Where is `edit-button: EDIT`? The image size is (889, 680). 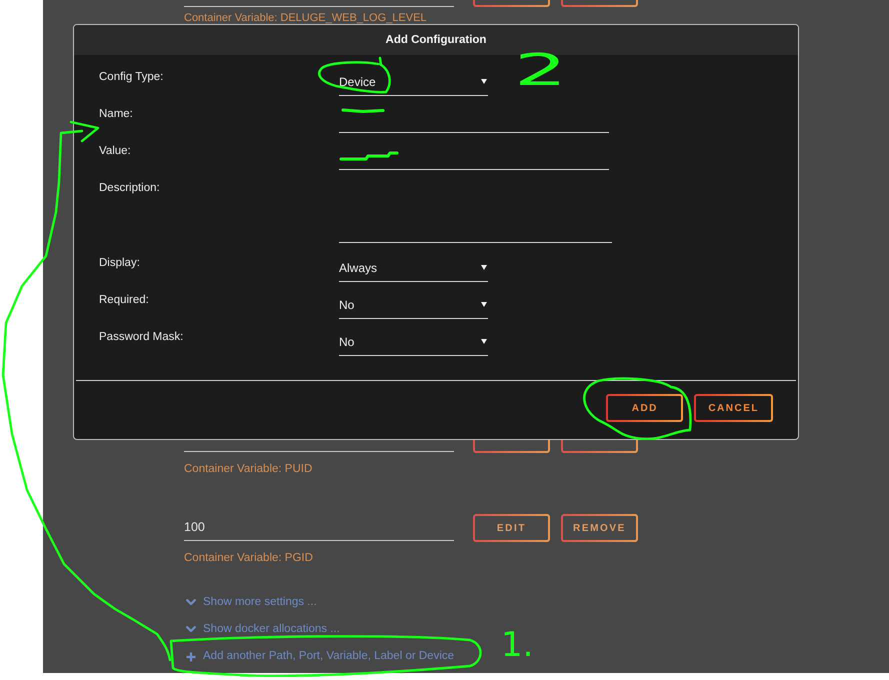
edit-button: EDIT is located at coordinates (511, 528).